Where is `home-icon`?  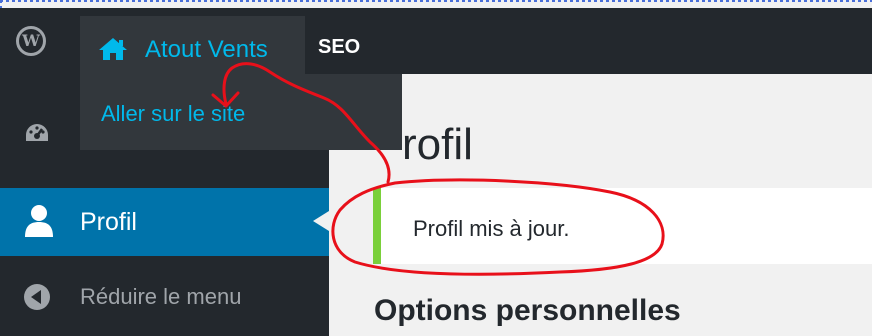 home-icon is located at coordinates (113, 49).